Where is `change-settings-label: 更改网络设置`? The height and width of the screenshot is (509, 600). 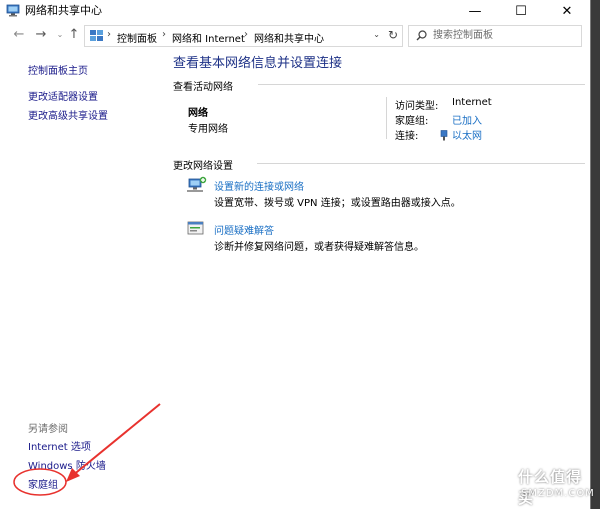
change-settings-label: 更改网络设置 is located at coordinates (203, 166).